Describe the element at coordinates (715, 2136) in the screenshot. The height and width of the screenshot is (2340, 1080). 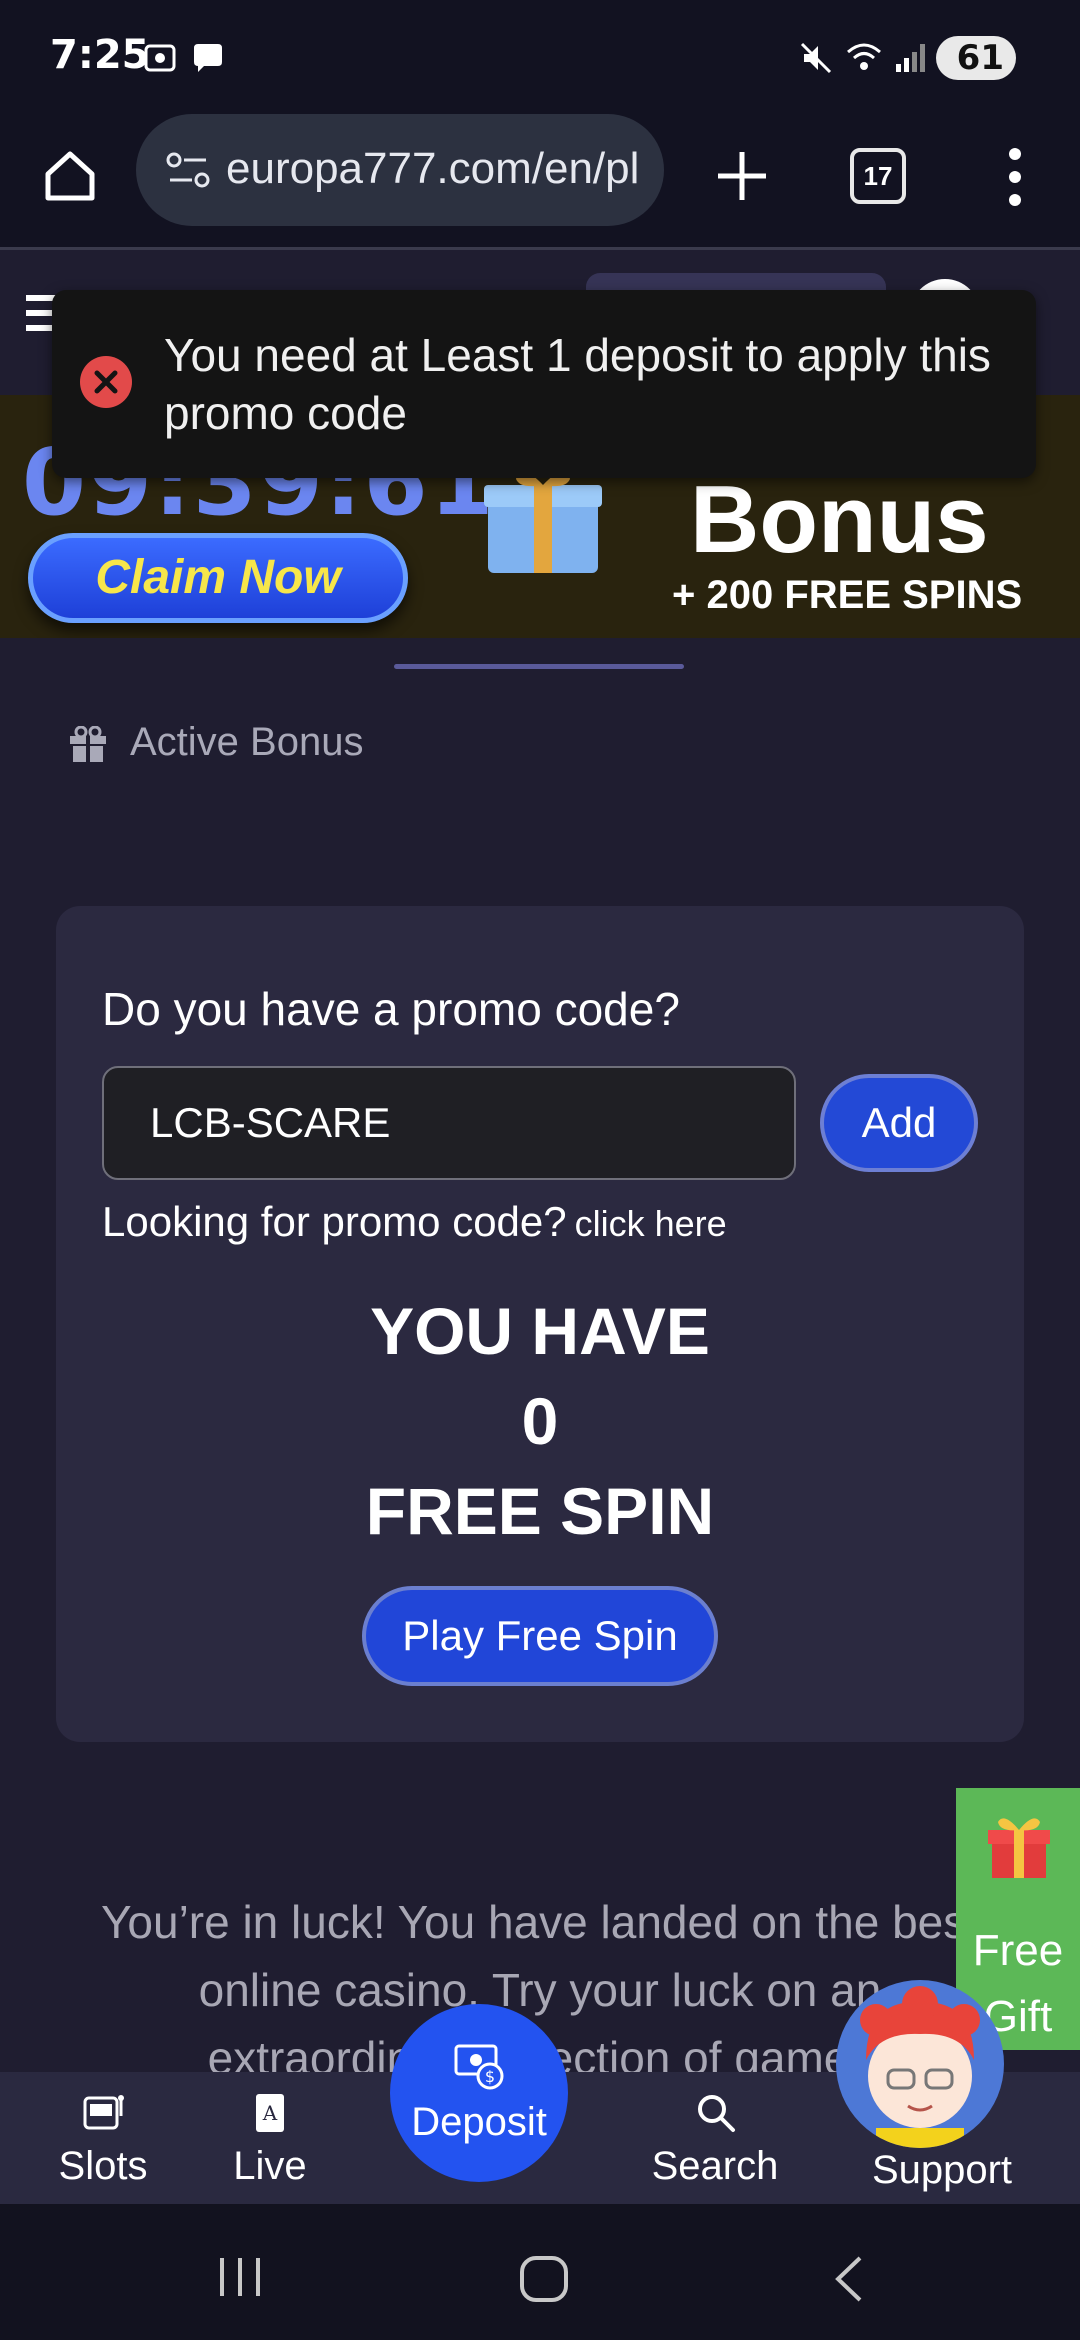
I see `nav-search: Search` at that location.